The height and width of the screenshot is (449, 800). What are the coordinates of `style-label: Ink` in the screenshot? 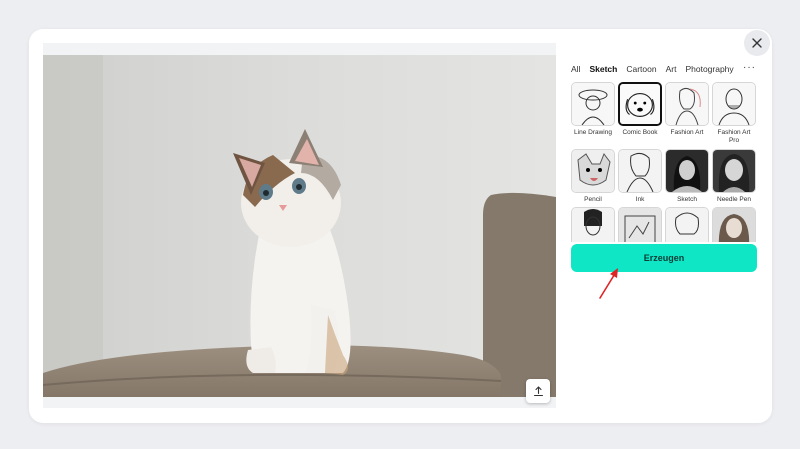 It's located at (640, 199).